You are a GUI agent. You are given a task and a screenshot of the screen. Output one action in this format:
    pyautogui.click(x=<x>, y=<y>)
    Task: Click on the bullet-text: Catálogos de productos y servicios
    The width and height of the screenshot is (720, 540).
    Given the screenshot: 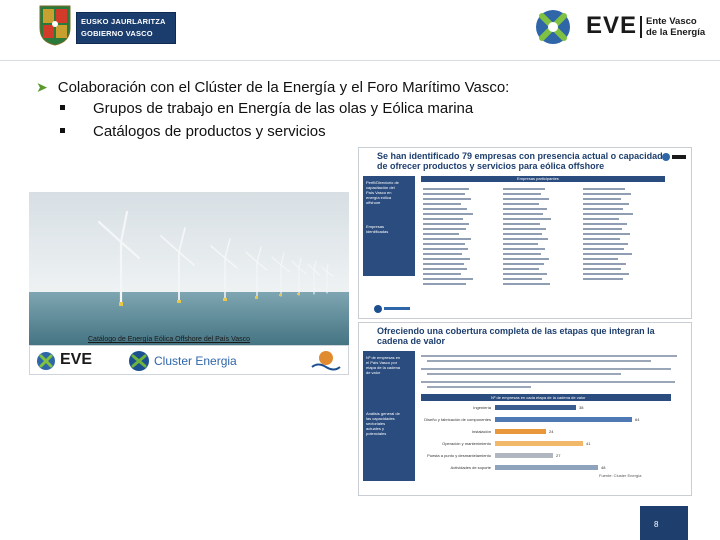 What is the action you would take?
    pyautogui.click(x=209, y=131)
    